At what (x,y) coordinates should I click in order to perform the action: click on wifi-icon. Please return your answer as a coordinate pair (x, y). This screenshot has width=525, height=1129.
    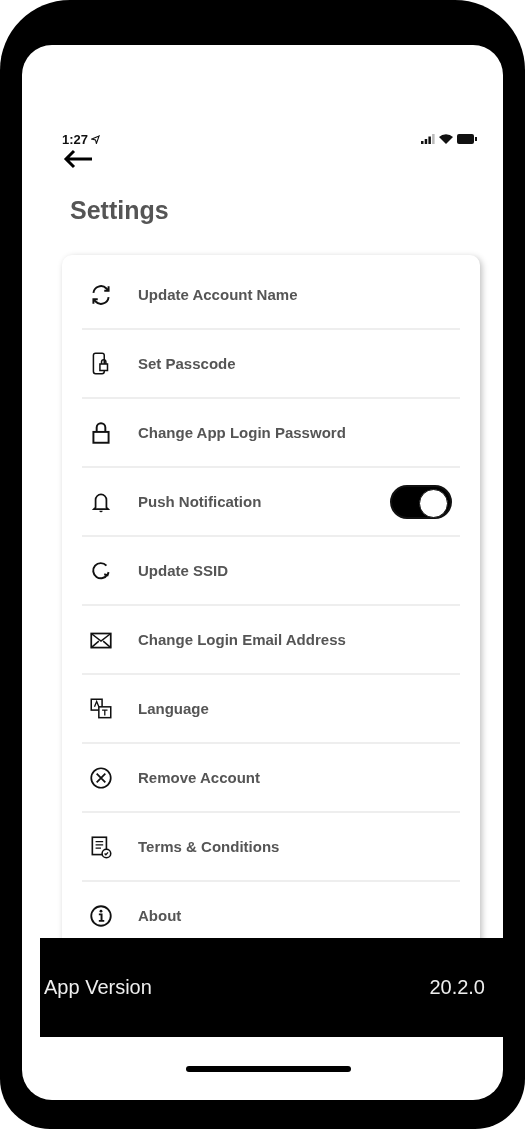
    Looking at the image, I should click on (446, 139).